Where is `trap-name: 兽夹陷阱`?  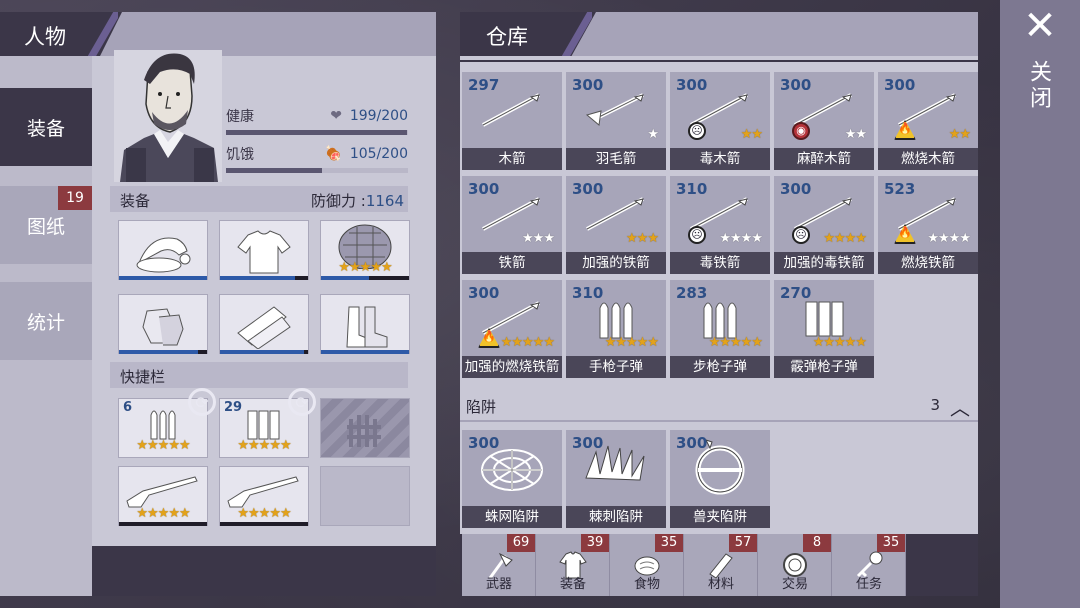 trap-name: 兽夹陷阱 is located at coordinates (720, 517).